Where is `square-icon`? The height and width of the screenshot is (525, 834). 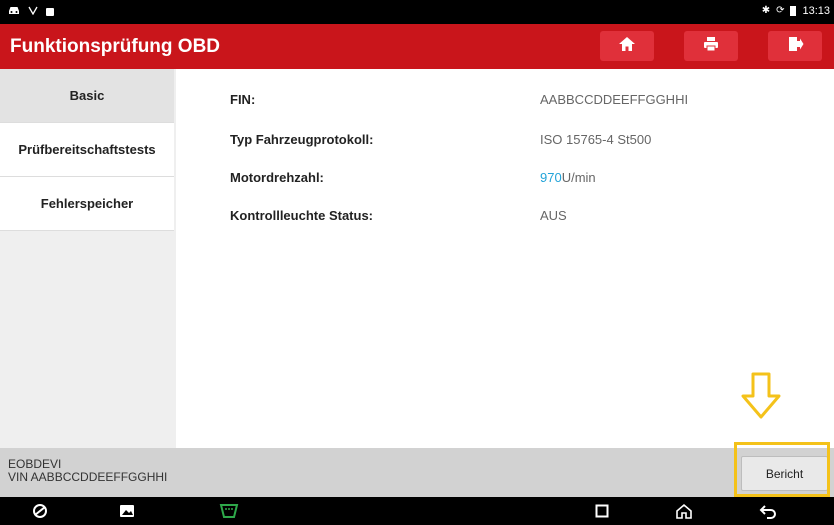 square-icon is located at coordinates (50, 12).